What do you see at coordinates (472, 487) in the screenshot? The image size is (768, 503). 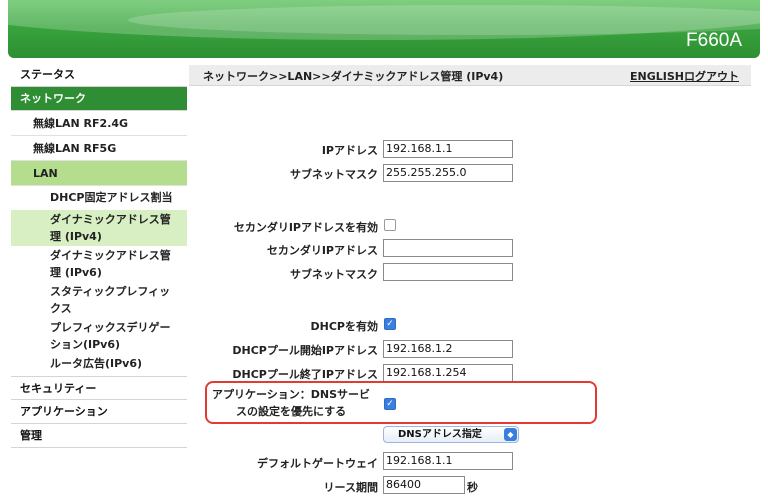 I see `lease-unit: 秒` at bounding box center [472, 487].